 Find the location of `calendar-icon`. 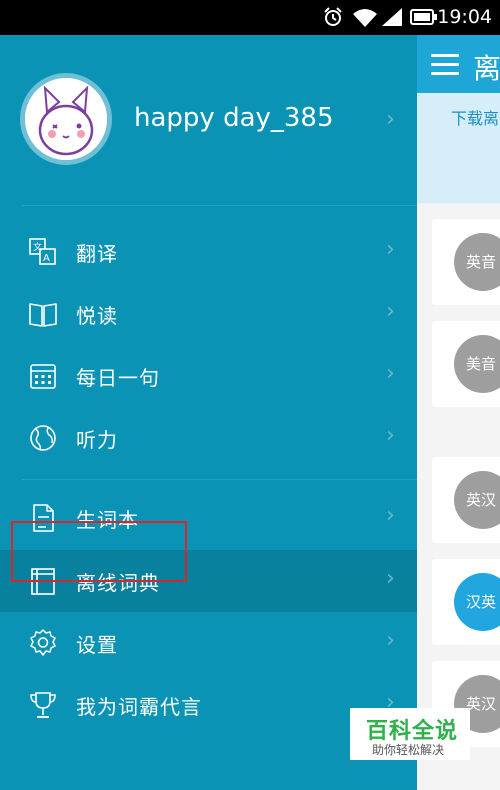

calendar-icon is located at coordinates (43, 376).